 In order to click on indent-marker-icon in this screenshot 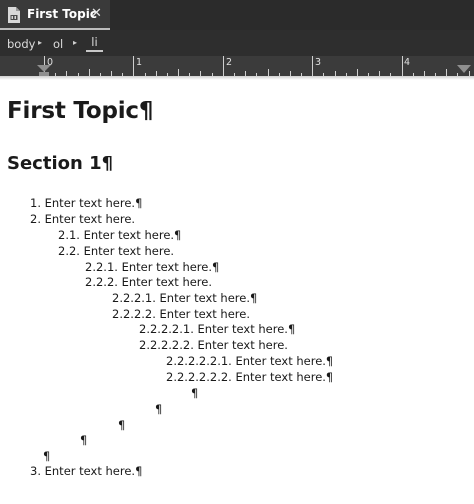, I will do `click(44, 70)`.